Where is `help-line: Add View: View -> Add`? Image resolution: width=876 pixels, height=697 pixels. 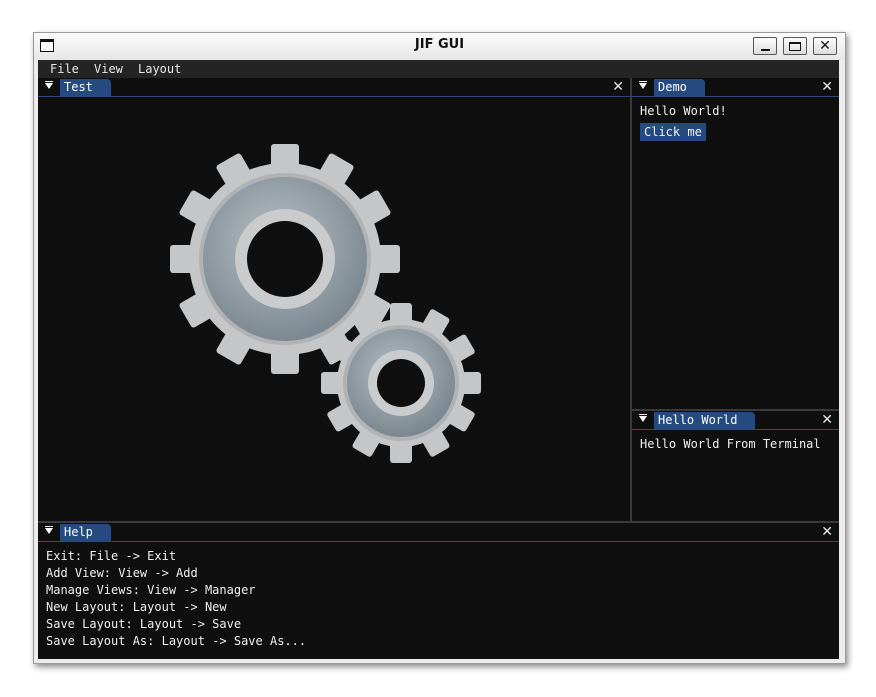
help-line: Add View: View -> Add is located at coordinates (122, 573).